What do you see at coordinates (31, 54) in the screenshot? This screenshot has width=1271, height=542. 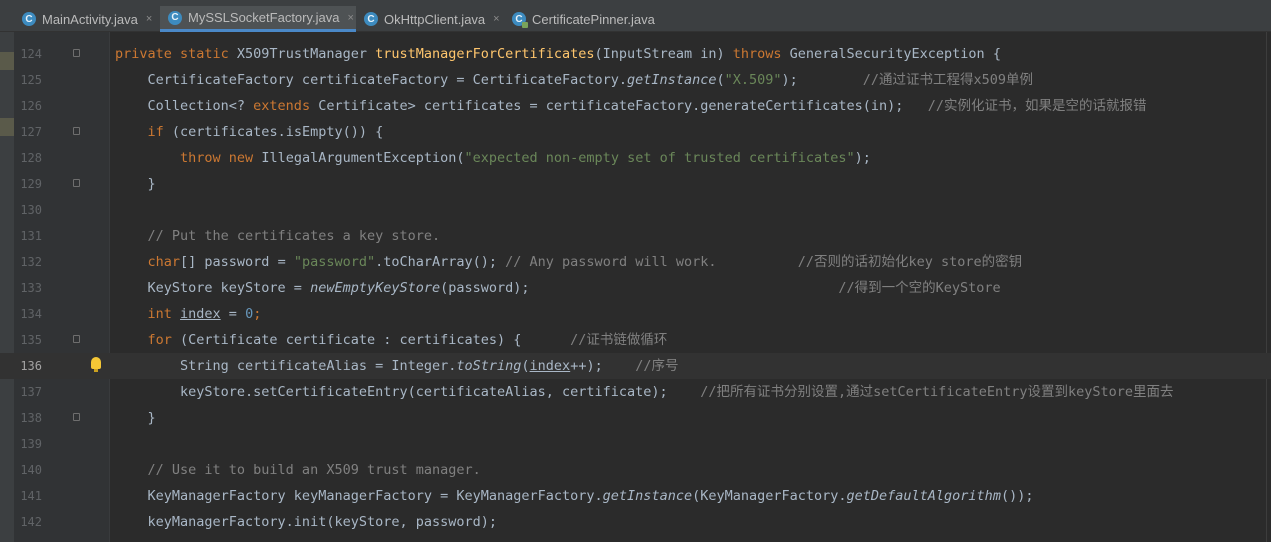 I see `line-number: 124` at bounding box center [31, 54].